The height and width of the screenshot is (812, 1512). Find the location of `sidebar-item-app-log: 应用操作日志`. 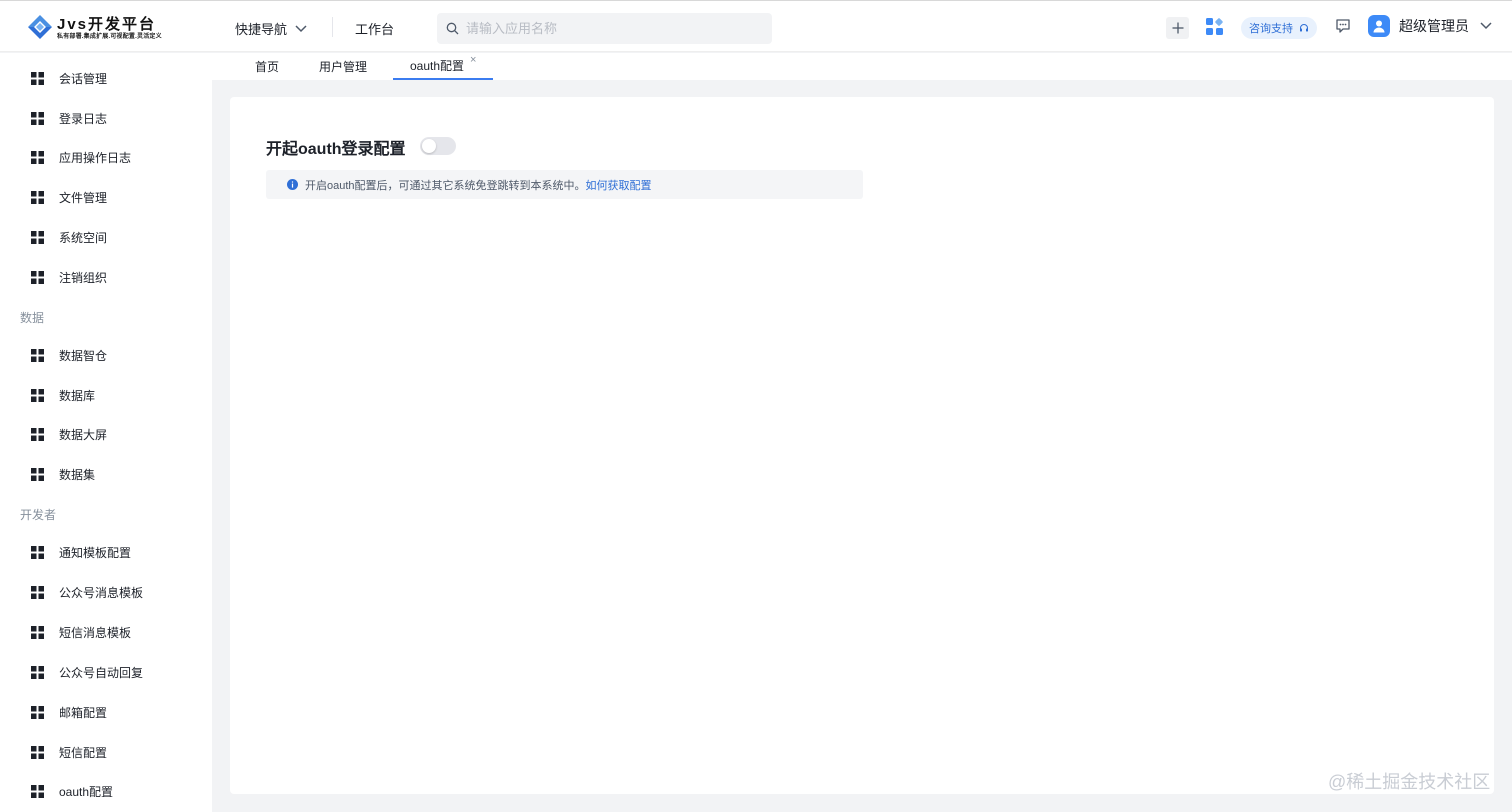

sidebar-item-app-log: 应用操作日志 is located at coordinates (106, 157).